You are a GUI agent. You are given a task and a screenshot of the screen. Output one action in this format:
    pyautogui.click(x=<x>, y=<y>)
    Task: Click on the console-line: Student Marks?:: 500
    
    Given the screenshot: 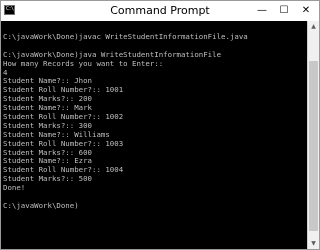 What is the action you would take?
    pyautogui.click(x=47, y=179)
    